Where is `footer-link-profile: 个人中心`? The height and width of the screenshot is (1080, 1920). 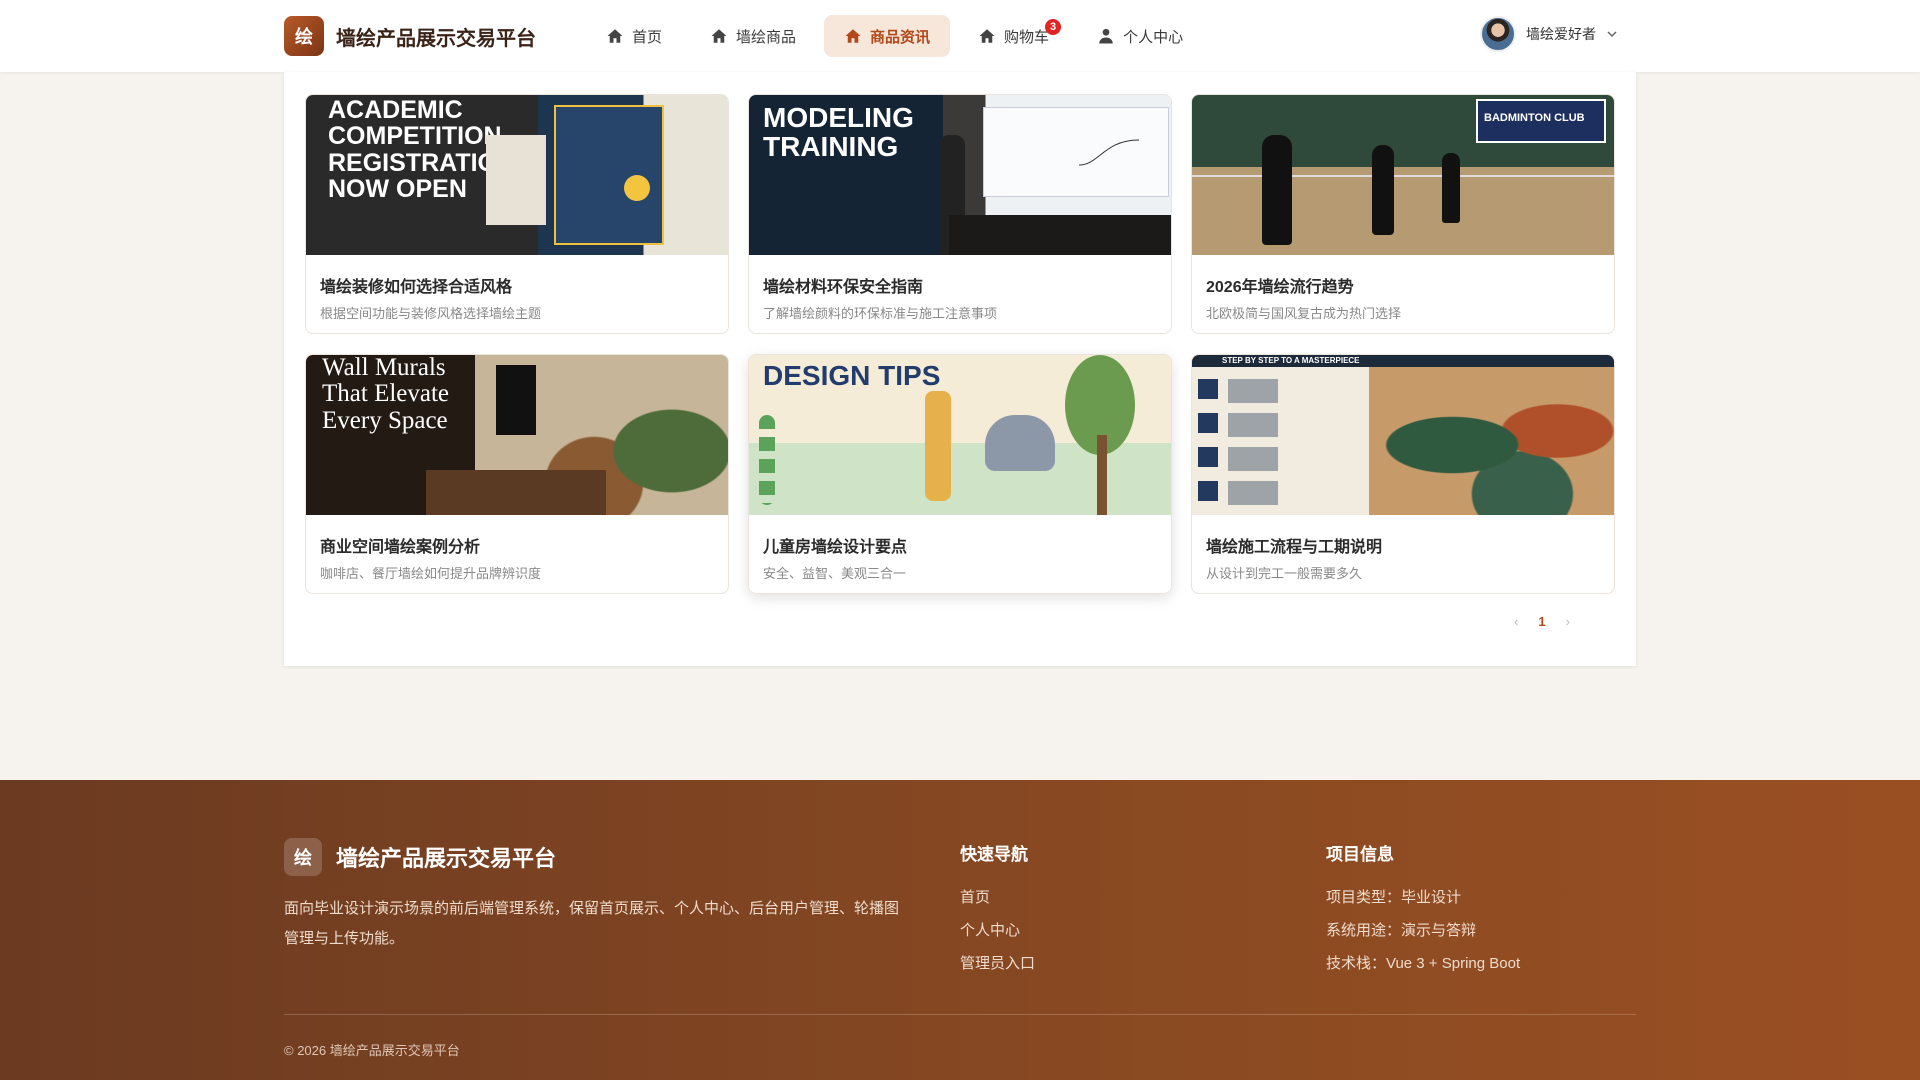 footer-link-profile: 个人中心 is located at coordinates (997, 930).